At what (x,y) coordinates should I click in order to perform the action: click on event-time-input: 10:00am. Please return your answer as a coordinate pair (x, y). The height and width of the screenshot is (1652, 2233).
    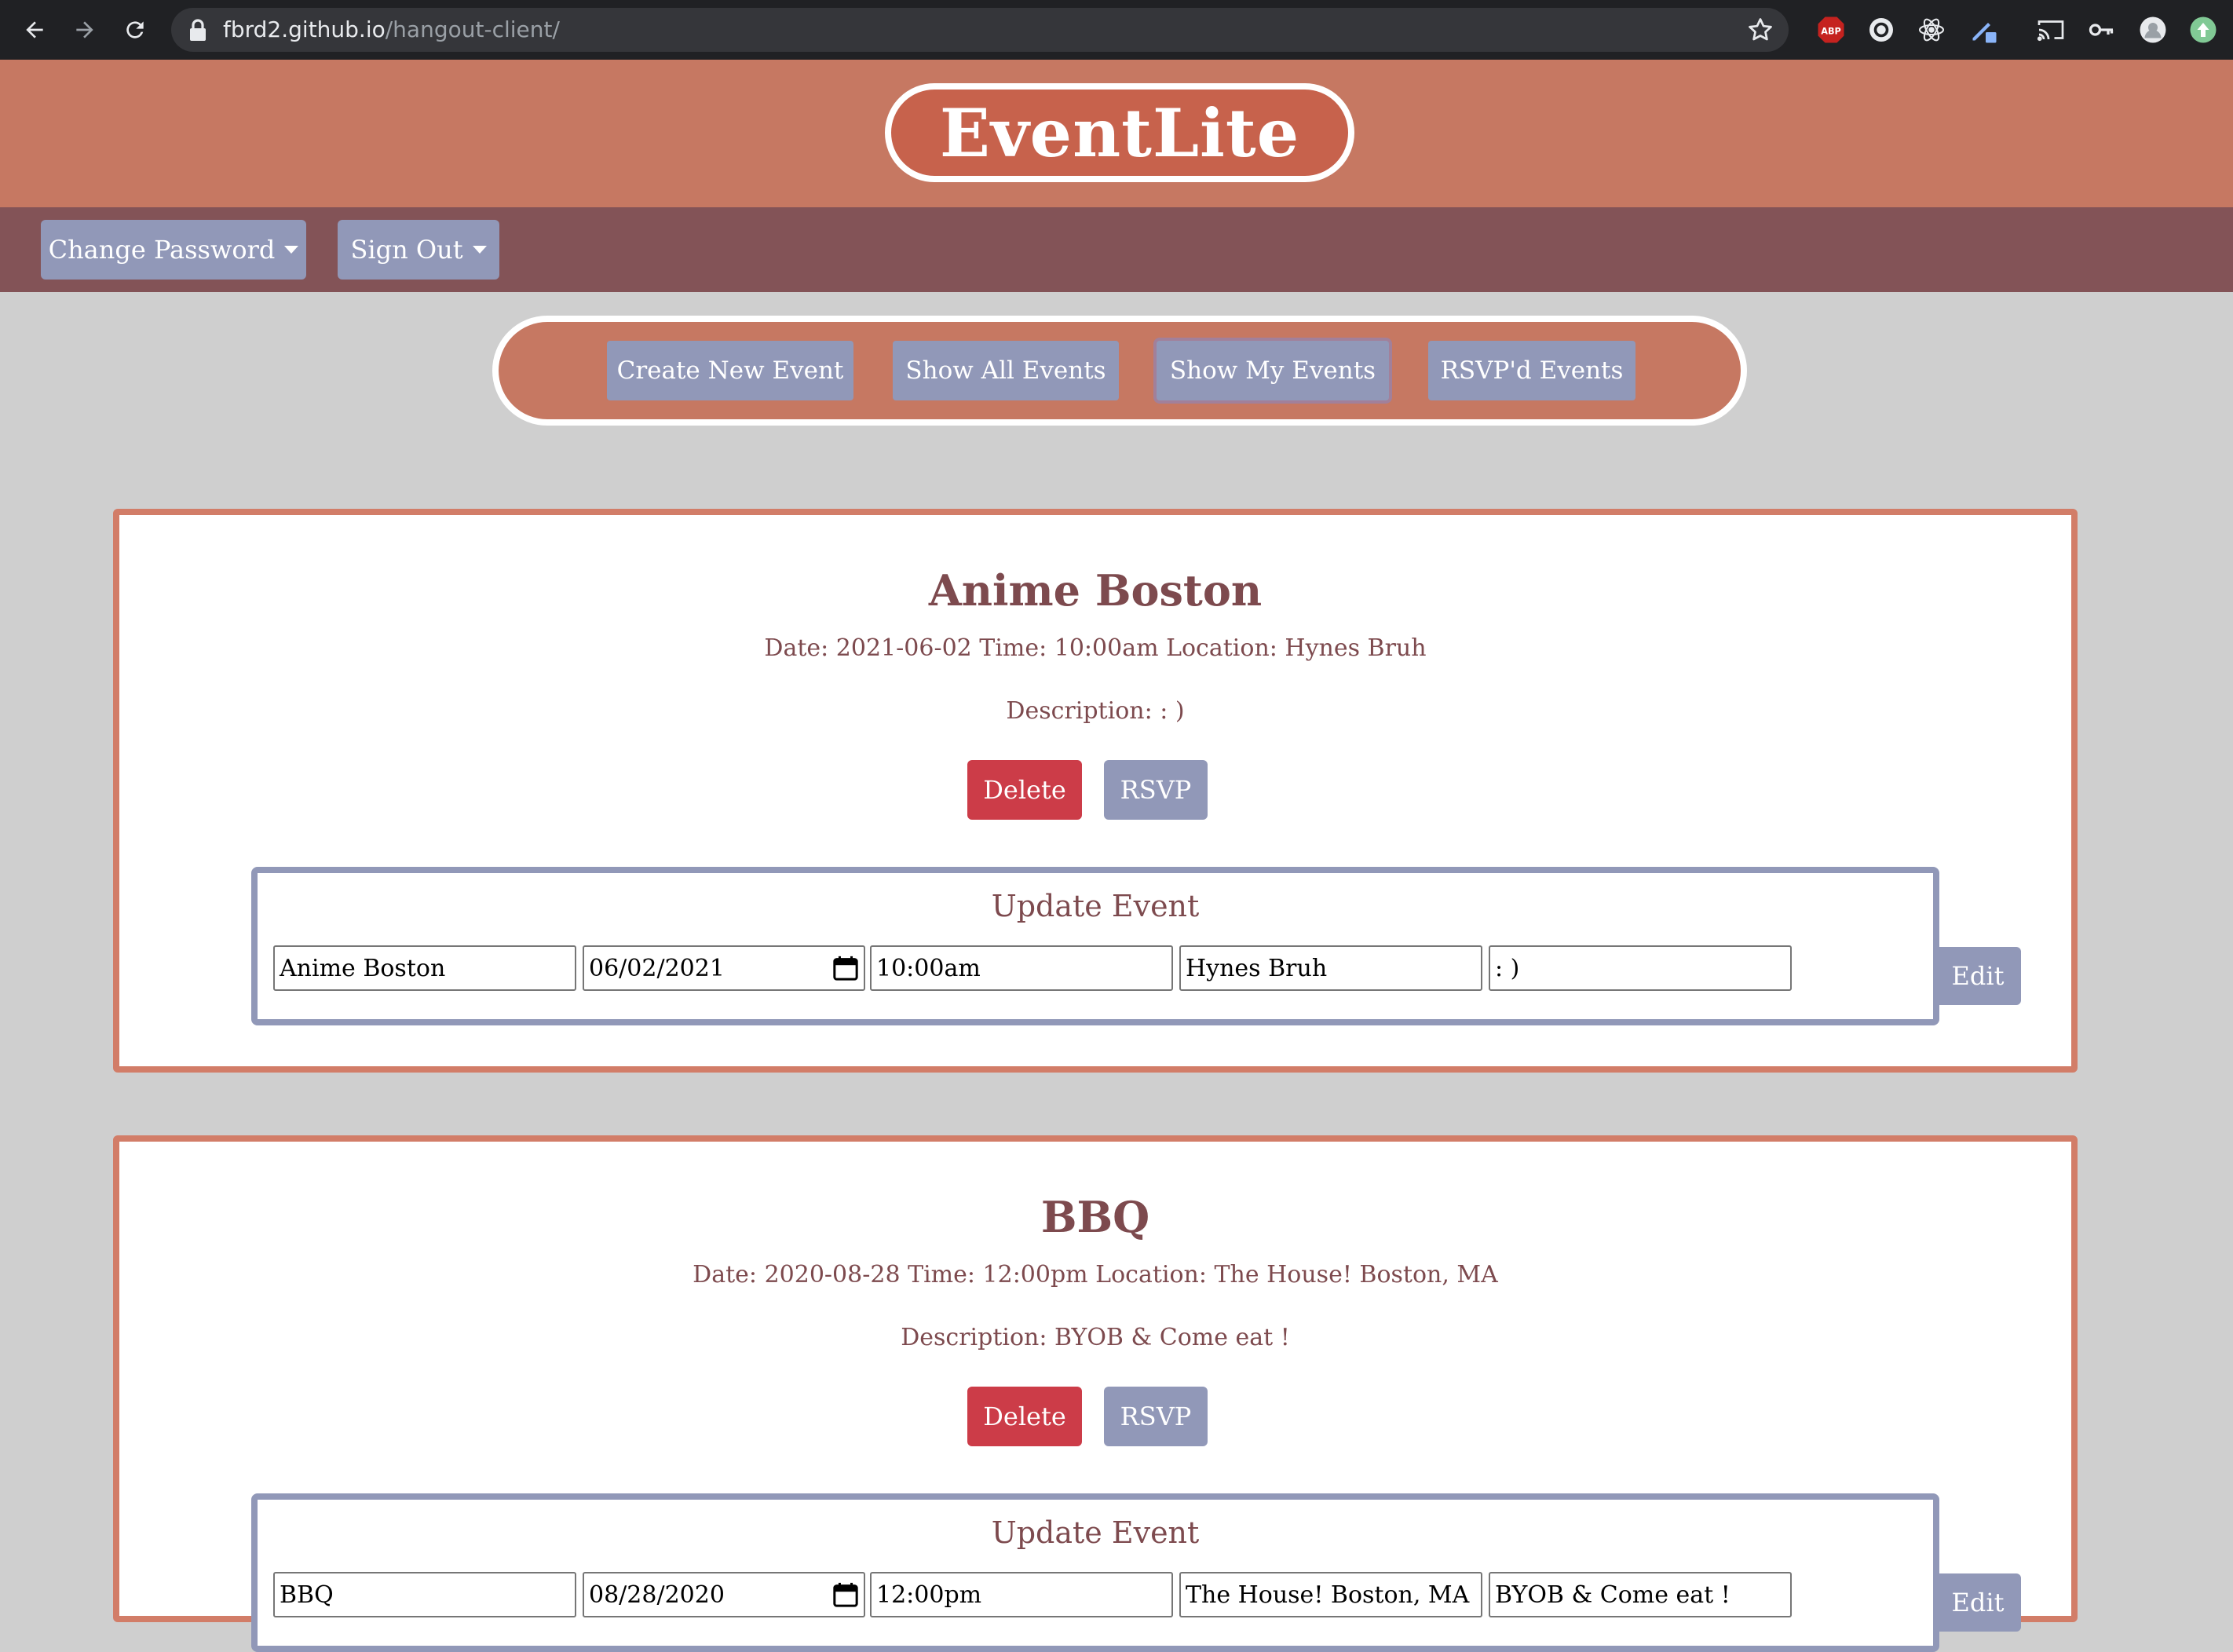
    Looking at the image, I should click on (1021, 968).